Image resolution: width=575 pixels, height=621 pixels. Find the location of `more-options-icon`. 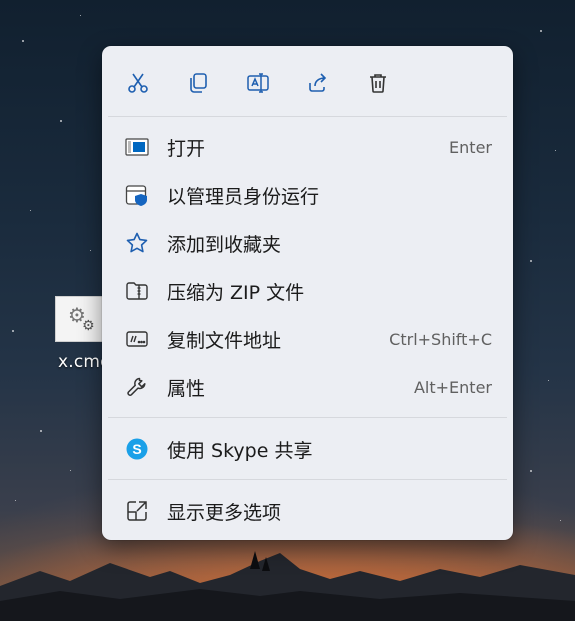

more-options-icon is located at coordinates (137, 511).